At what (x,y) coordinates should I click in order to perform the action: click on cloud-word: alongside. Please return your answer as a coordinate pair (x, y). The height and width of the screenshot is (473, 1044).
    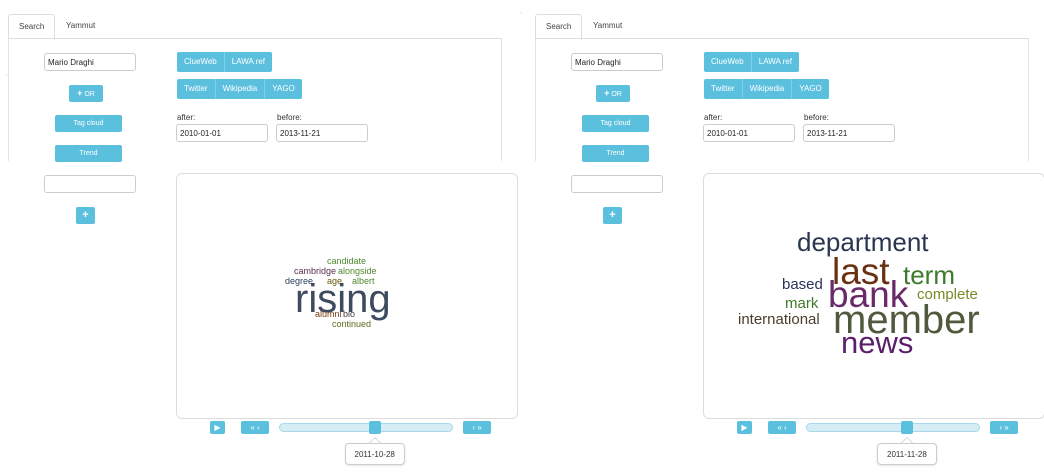
    Looking at the image, I should click on (357, 271).